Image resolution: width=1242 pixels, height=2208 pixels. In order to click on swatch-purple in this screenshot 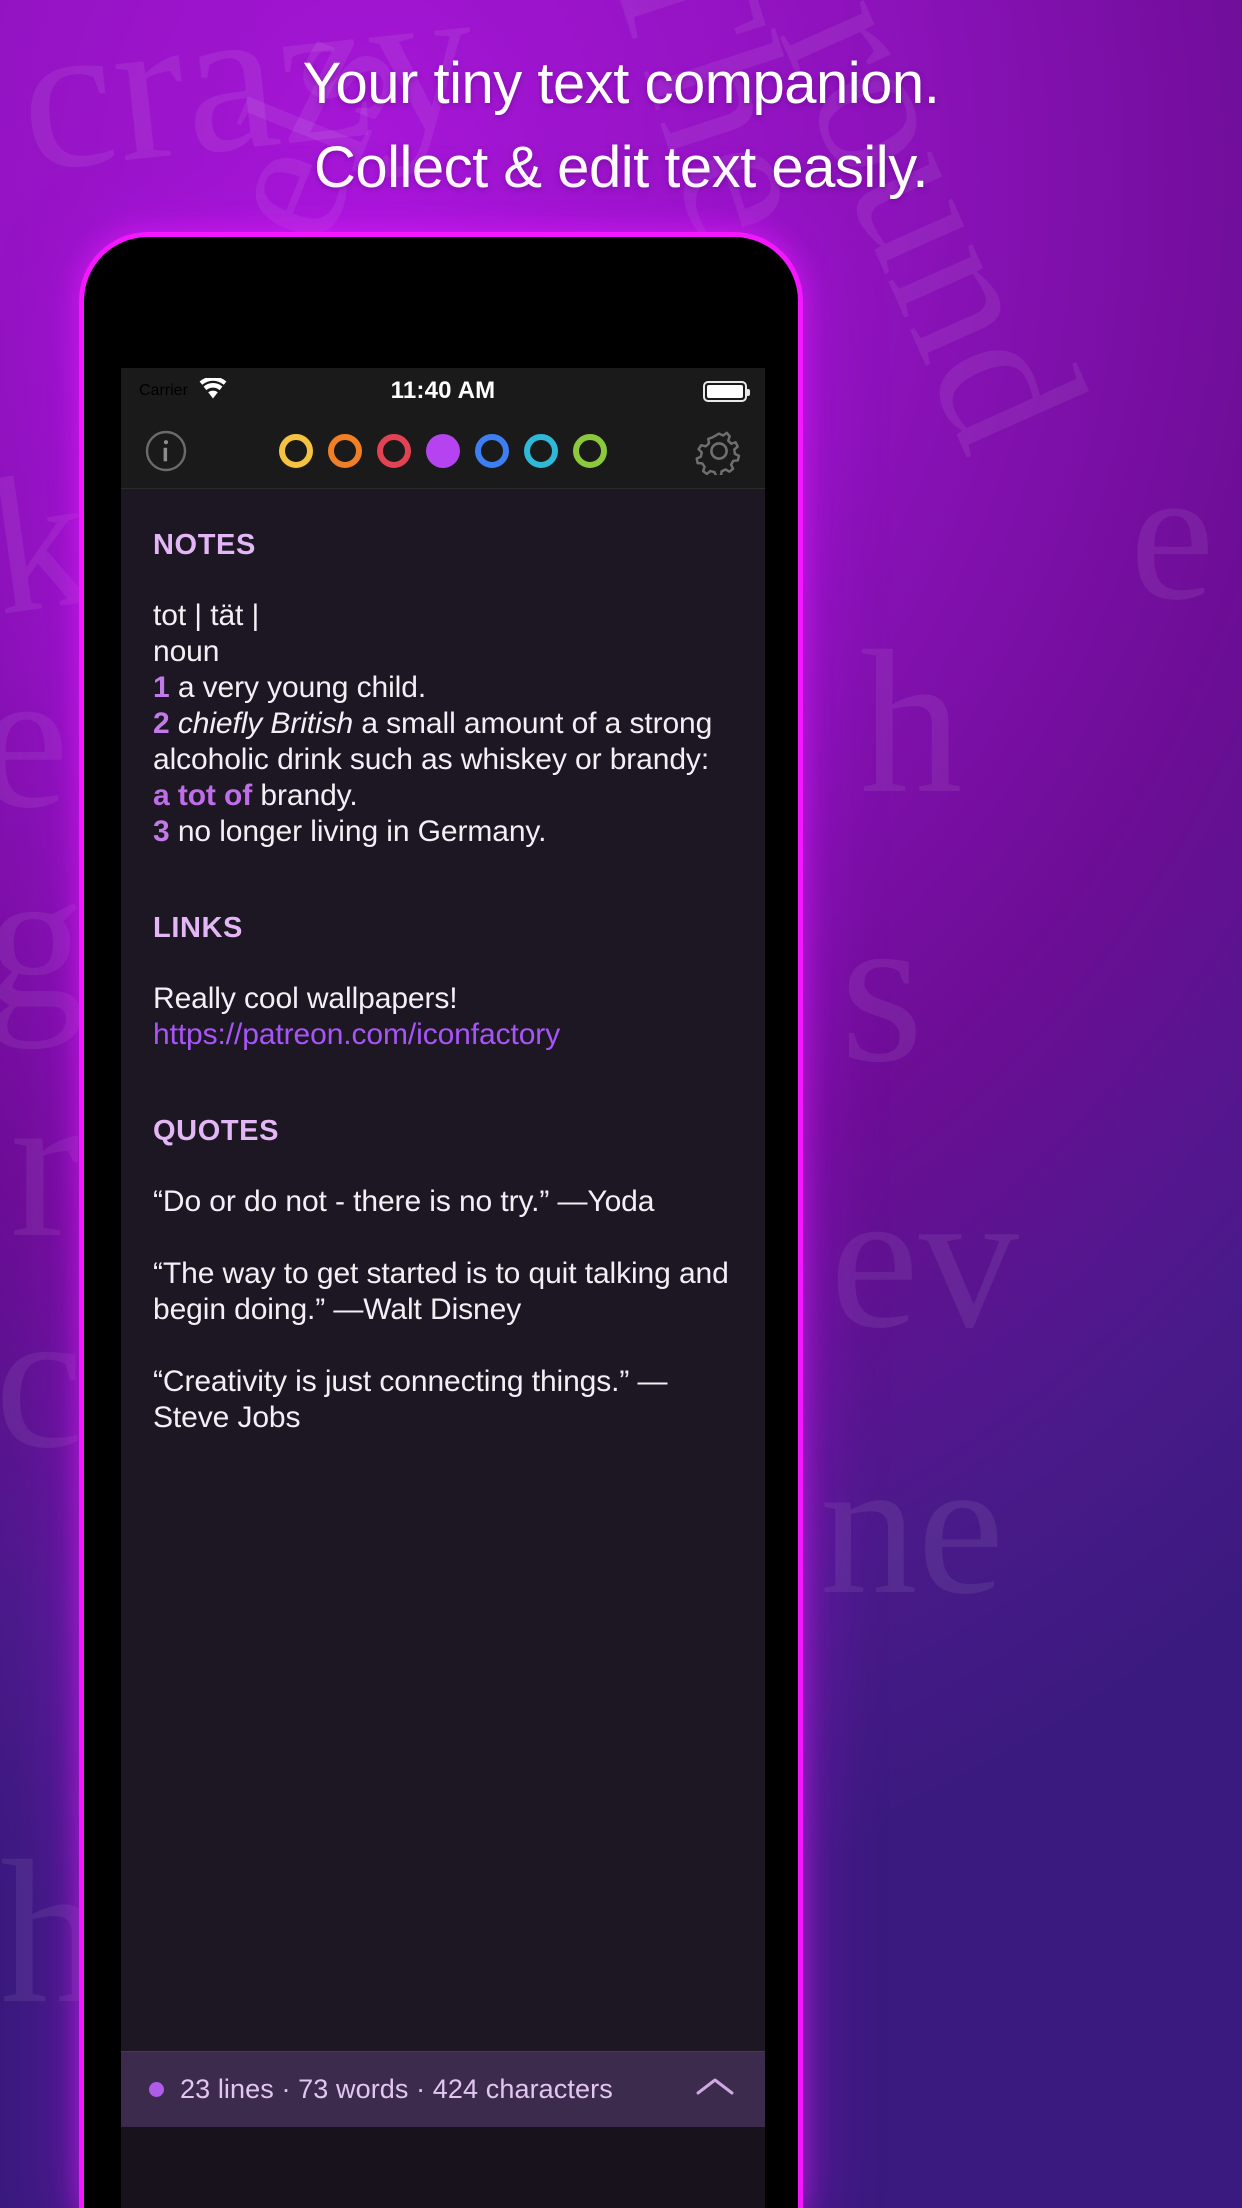, I will do `click(443, 451)`.